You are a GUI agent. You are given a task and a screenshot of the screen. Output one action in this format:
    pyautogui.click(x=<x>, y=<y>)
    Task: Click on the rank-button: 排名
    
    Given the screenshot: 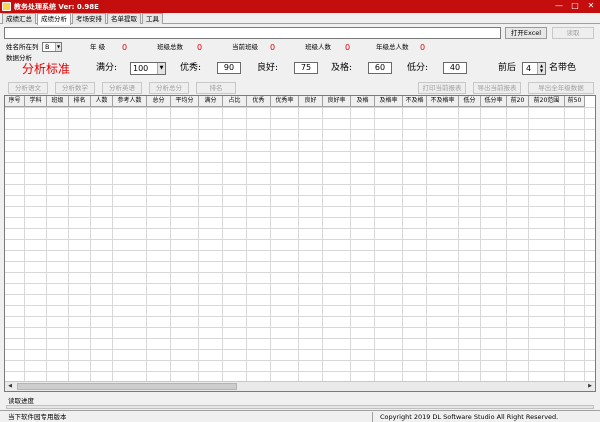 What is the action you would take?
    pyautogui.click(x=216, y=88)
    